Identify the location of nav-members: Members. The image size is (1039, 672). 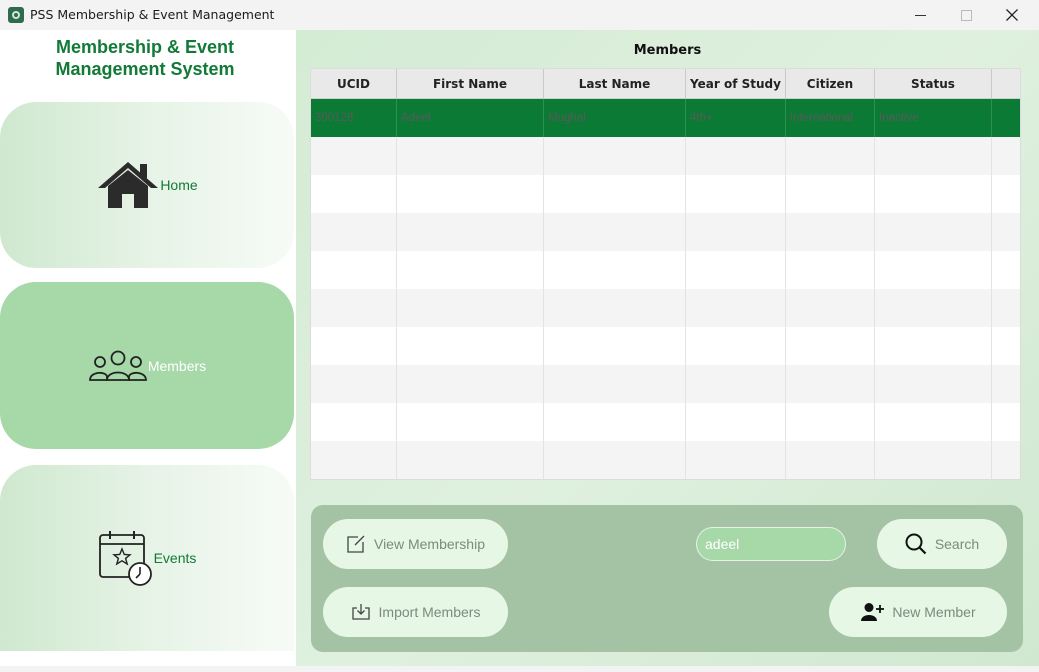
(147, 365).